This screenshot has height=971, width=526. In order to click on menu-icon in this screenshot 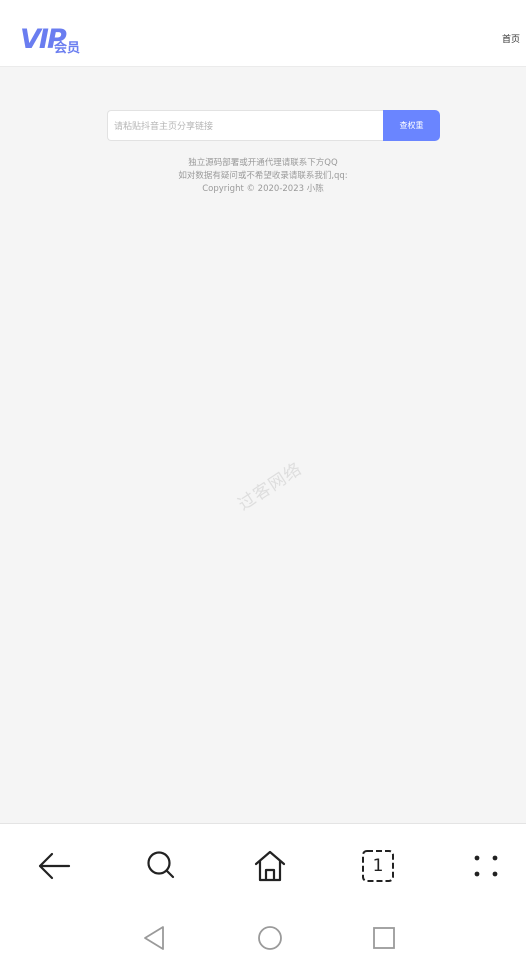, I will do `click(486, 866)`.